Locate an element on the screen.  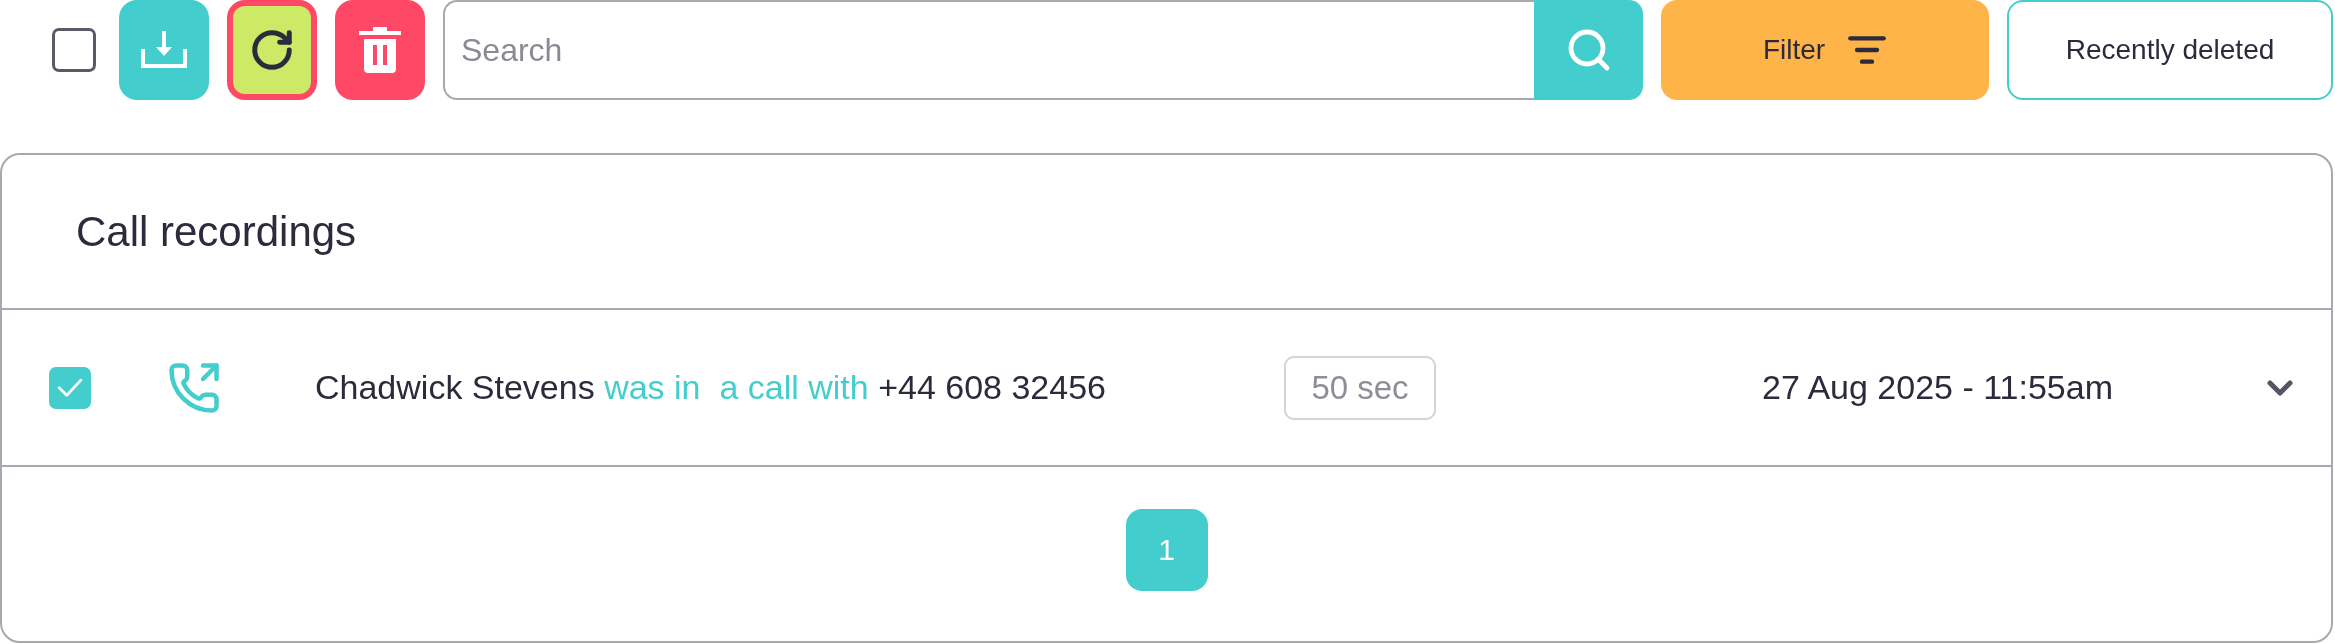
call-description: Chadwick Stevens was in a call with +44 608 32456 is located at coordinates (710, 387).